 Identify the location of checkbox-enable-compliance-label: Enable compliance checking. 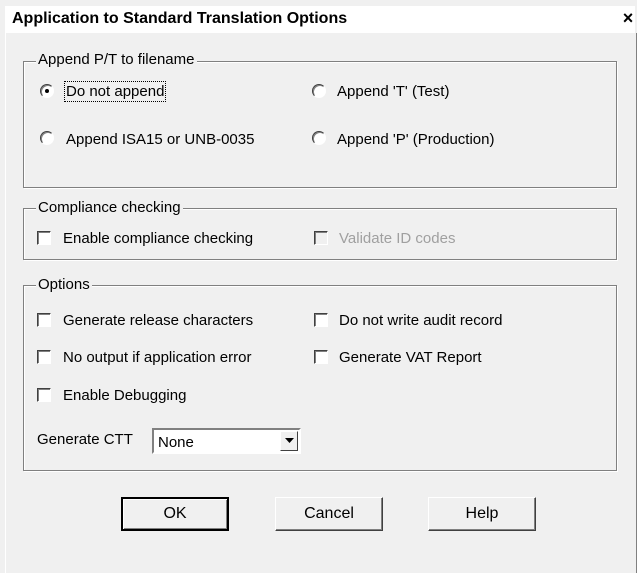
(158, 238).